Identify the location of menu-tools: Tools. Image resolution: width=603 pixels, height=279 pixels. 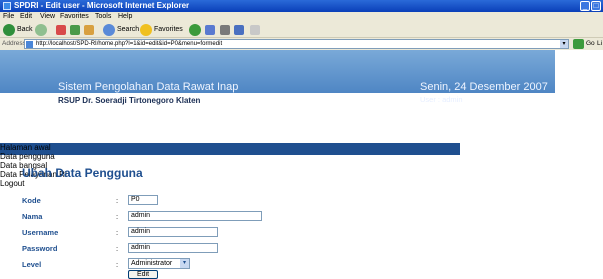
(103, 16).